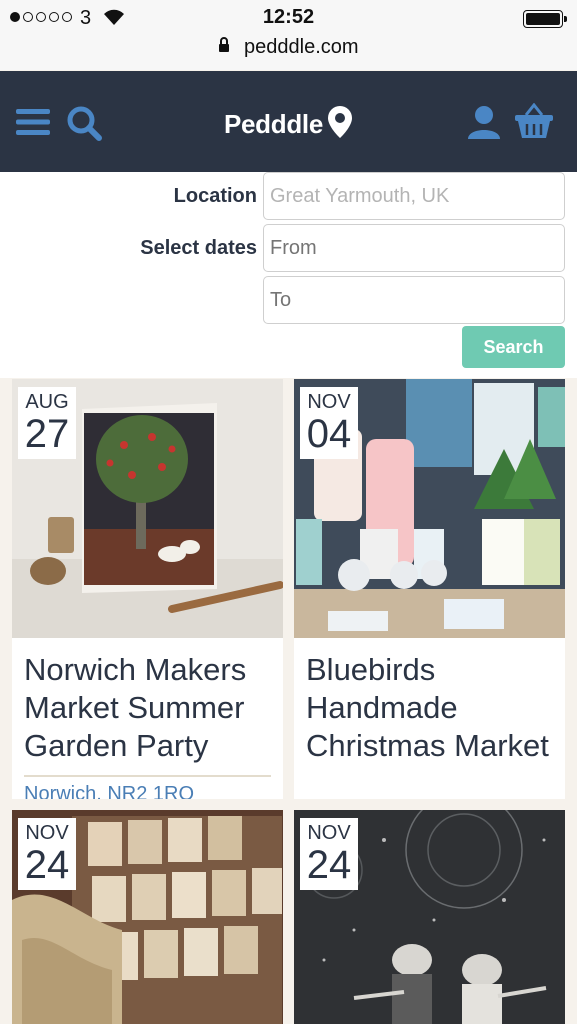 The image size is (577, 1024). What do you see at coordinates (224, 47) in the screenshot?
I see `lock-icon` at bounding box center [224, 47].